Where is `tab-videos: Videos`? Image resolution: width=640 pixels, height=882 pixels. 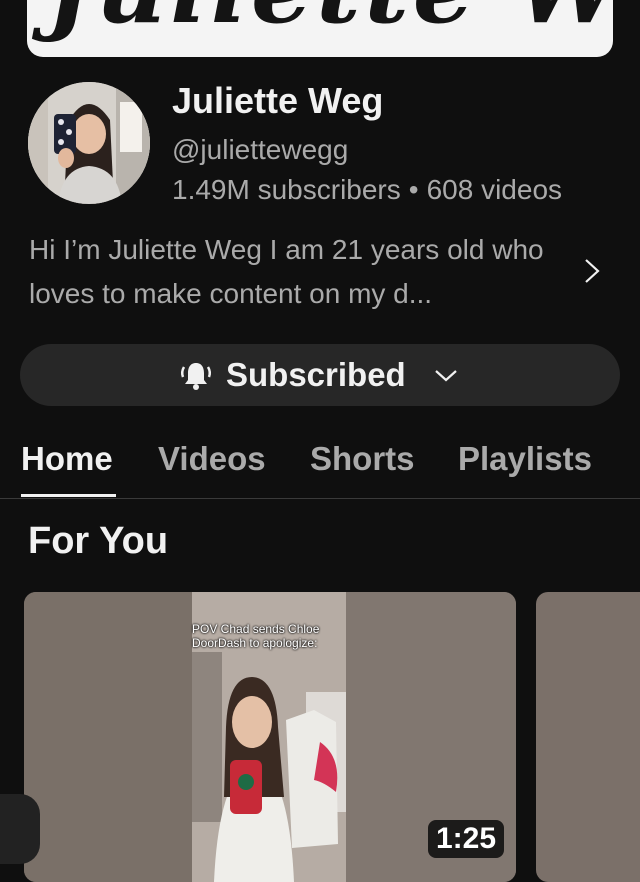 tab-videos: Videos is located at coordinates (212, 459).